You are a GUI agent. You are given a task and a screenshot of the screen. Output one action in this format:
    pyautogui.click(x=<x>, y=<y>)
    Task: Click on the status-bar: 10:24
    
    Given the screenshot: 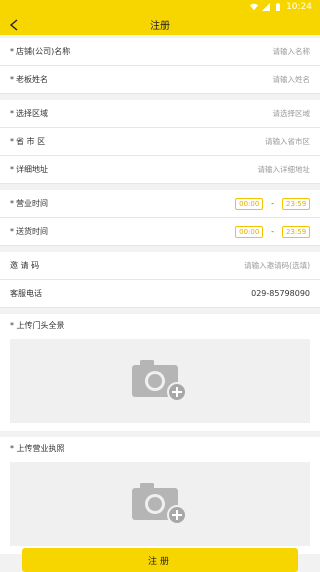 What is the action you would take?
    pyautogui.click(x=160, y=7)
    